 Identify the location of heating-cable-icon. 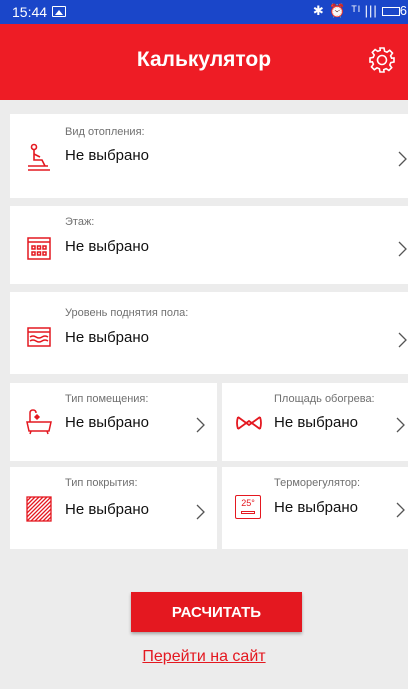
(249, 423).